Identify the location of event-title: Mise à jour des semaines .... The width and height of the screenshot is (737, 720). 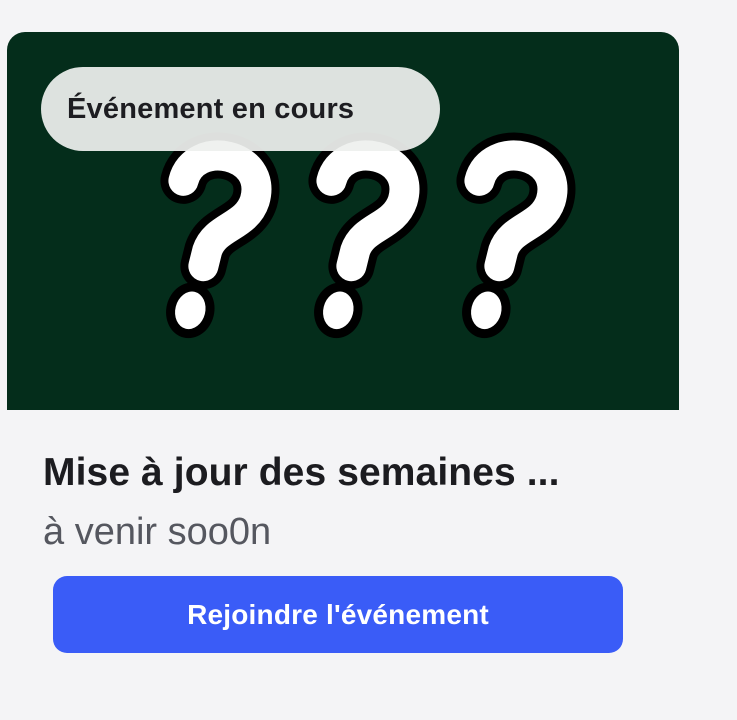
(353, 473).